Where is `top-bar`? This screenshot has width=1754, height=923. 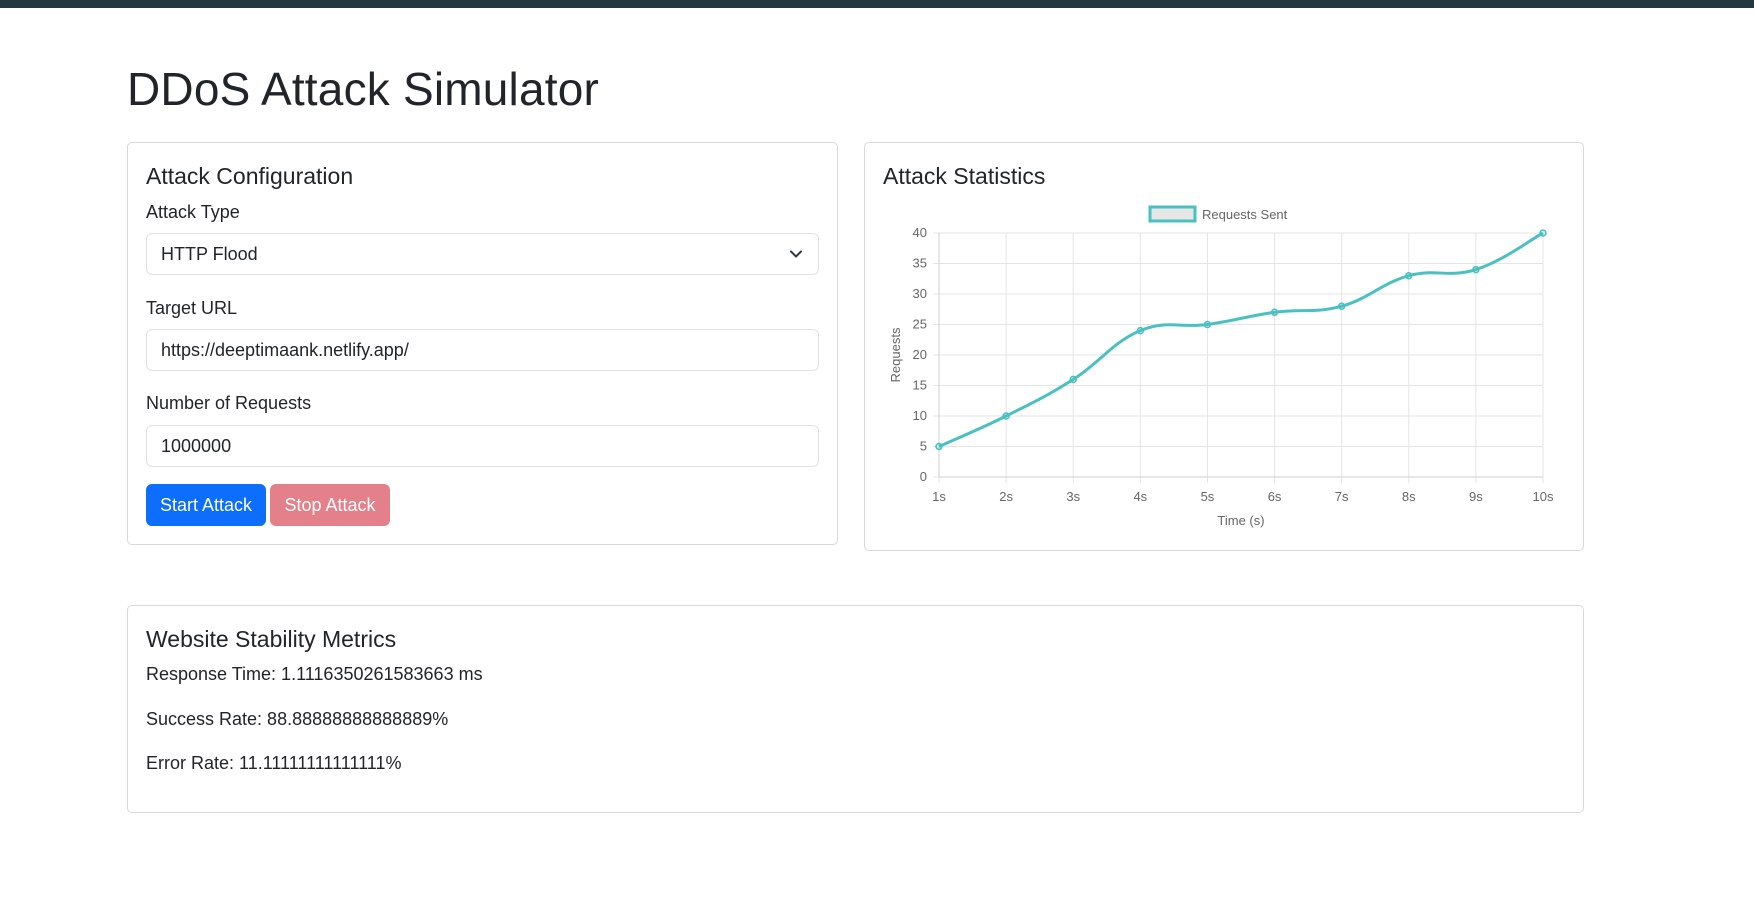 top-bar is located at coordinates (877, 4).